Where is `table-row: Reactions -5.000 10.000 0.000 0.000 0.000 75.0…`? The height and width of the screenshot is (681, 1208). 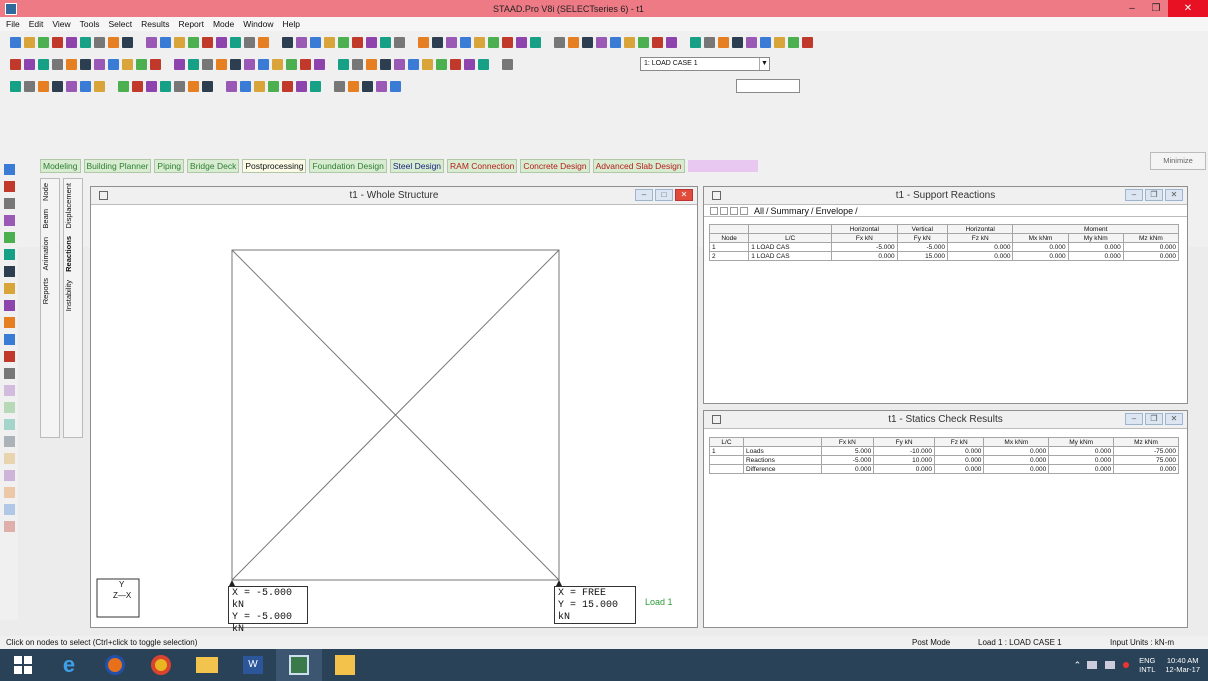 table-row: Reactions -5.000 10.000 0.000 0.000 0.000 75.0… is located at coordinates (944, 460).